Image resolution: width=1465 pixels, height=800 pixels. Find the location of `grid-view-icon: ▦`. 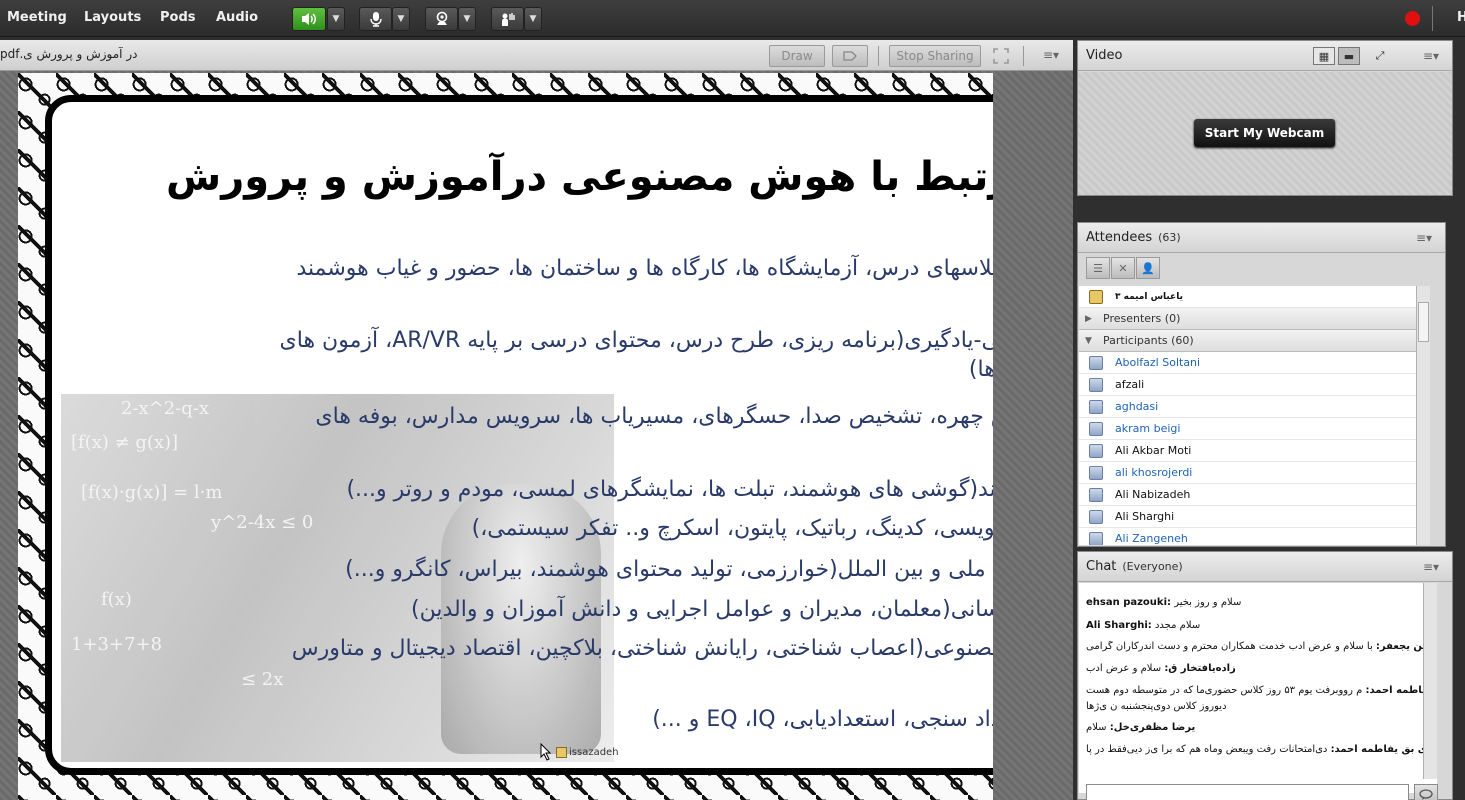

grid-view-icon: ▦ is located at coordinates (1324, 56).